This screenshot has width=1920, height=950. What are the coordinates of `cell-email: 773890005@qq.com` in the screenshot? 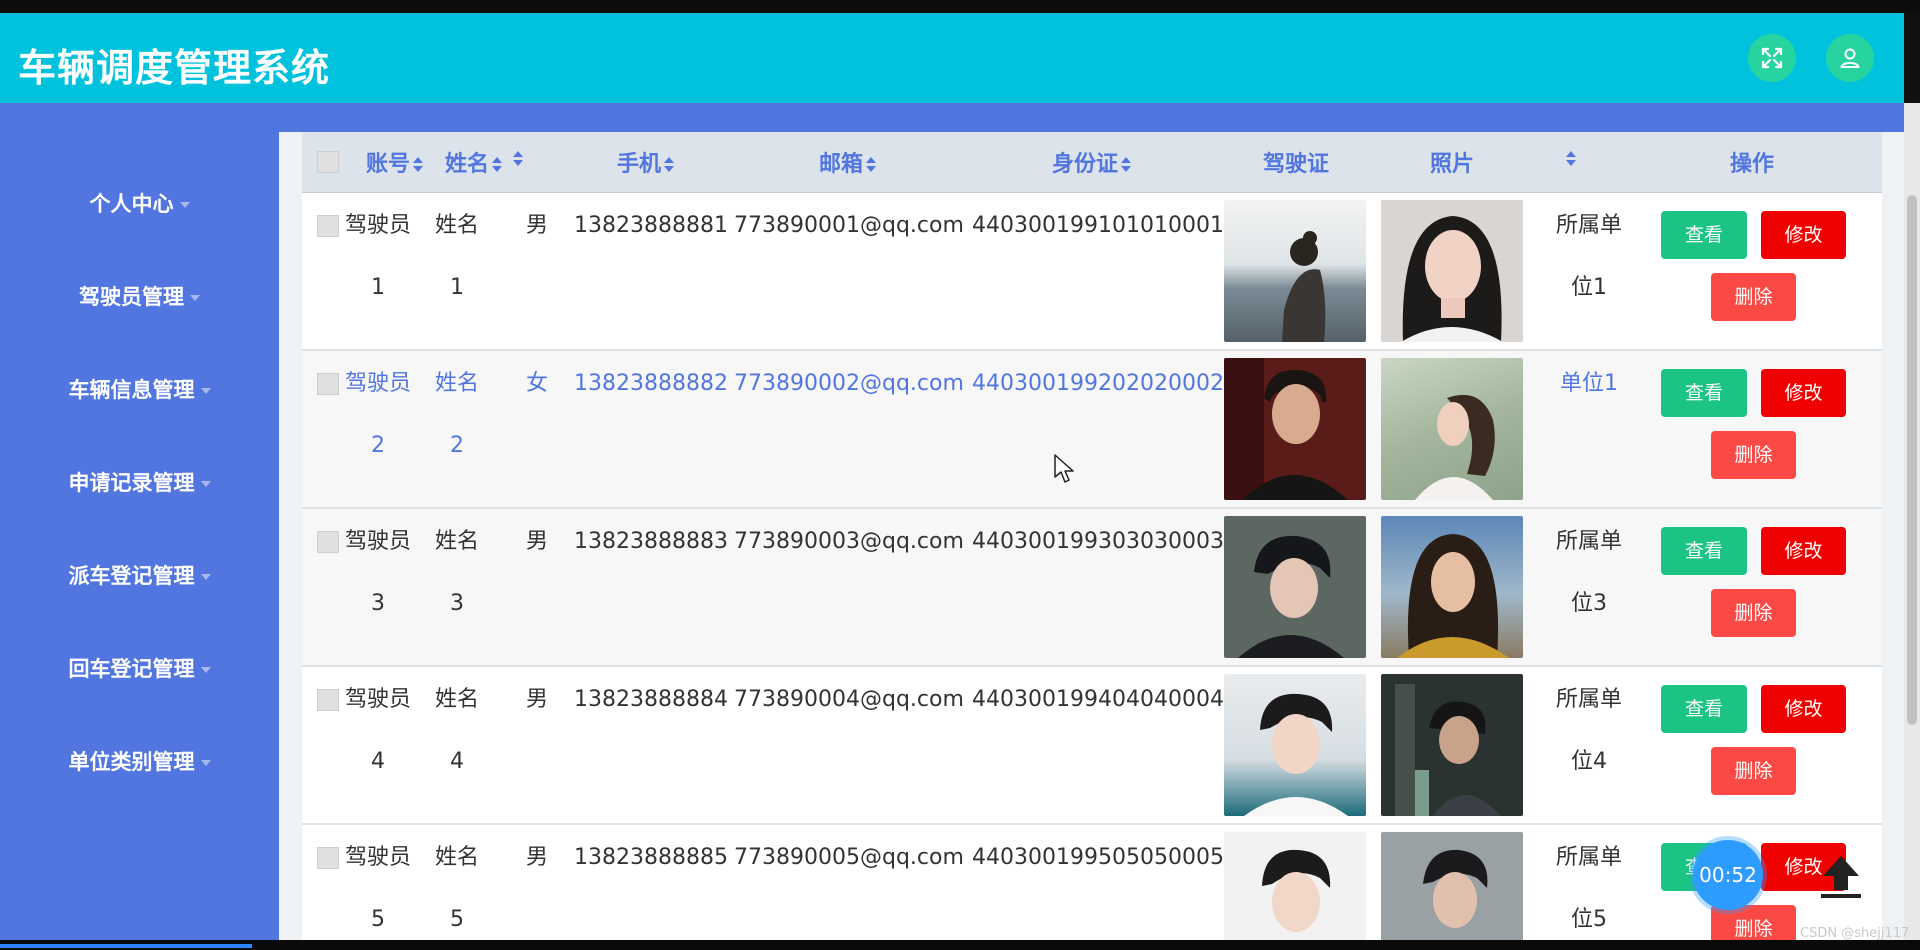 It's located at (849, 857).